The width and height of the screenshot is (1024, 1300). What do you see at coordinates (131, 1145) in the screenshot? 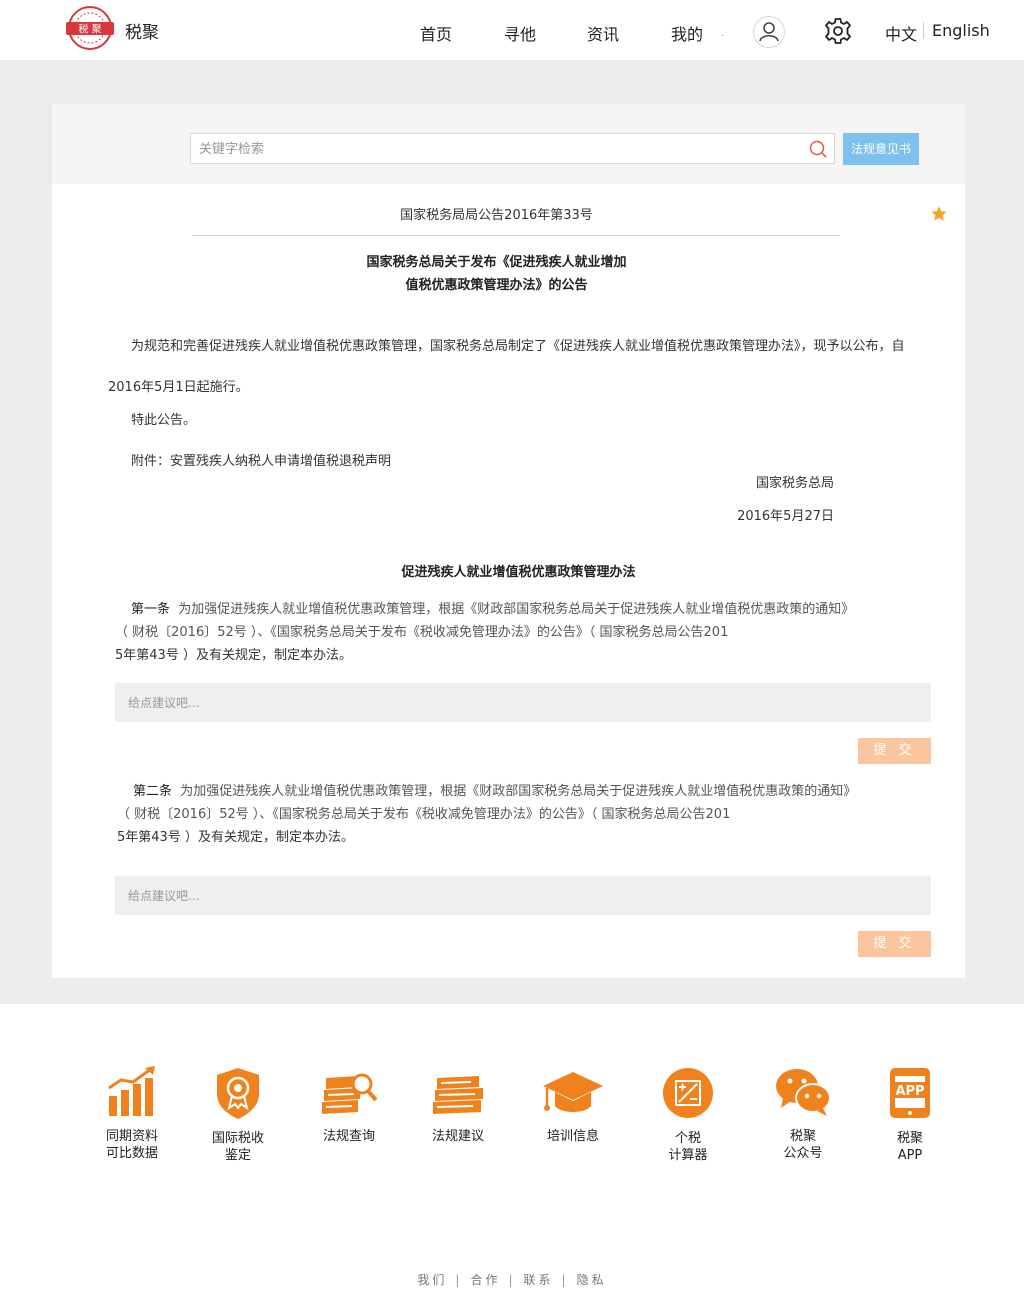
I see `service-label: 同期资料 可比数据` at bounding box center [131, 1145].